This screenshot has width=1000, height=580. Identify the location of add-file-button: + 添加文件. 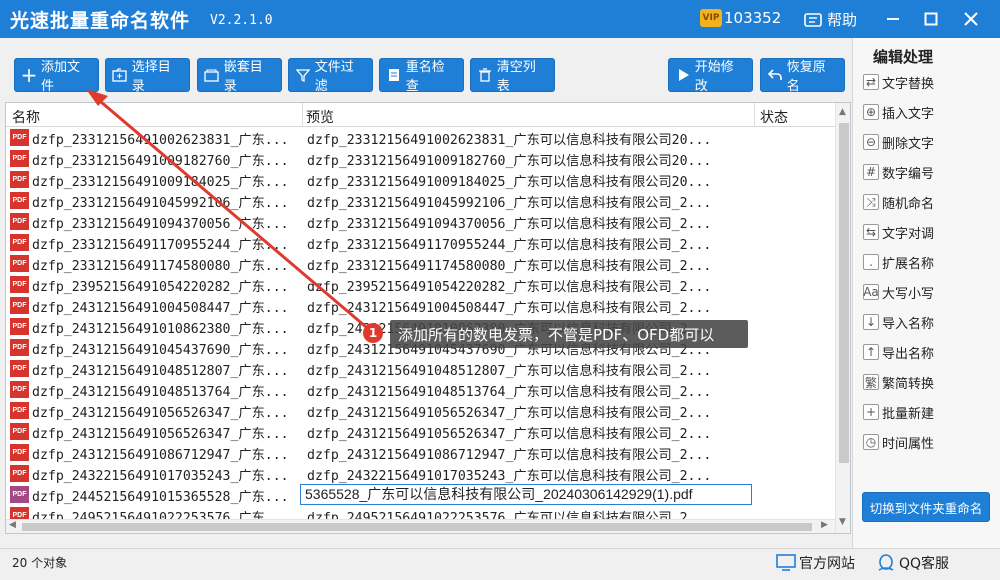
(56, 76).